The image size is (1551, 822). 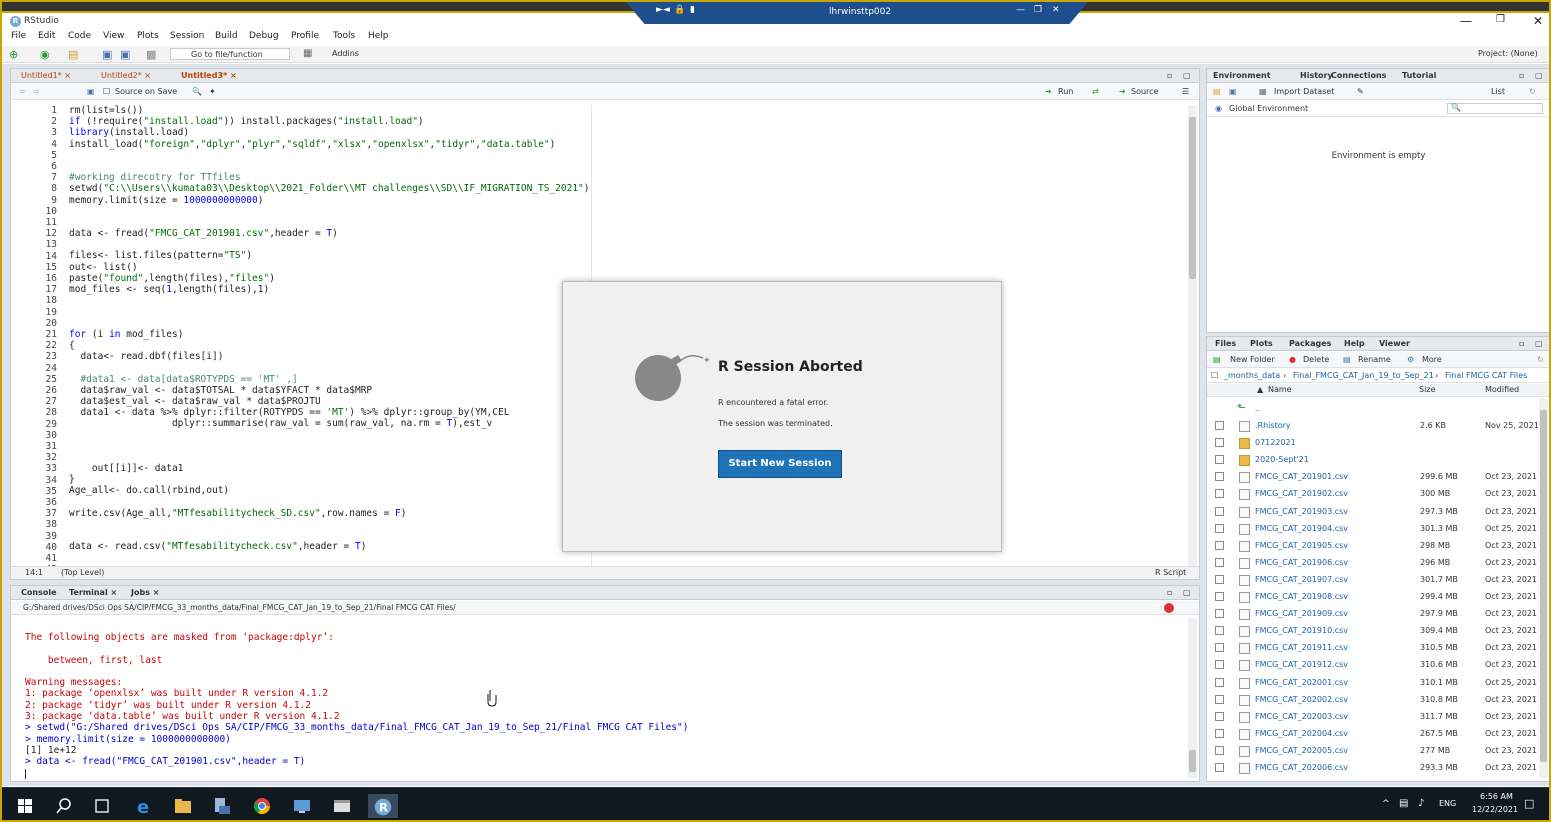 I want to click on file-name: FMCG_CAT_201910.csv, so click(x=1301, y=630).